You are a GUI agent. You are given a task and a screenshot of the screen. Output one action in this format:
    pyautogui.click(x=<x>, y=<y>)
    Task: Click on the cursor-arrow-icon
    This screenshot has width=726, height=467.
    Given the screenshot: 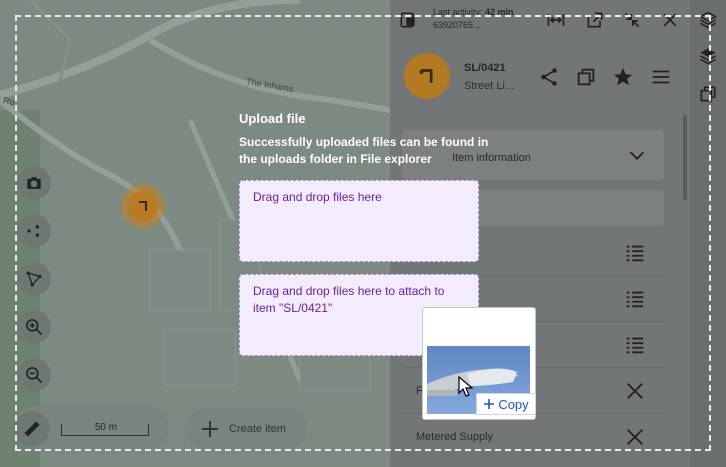 What is the action you would take?
    pyautogui.click(x=466, y=386)
    